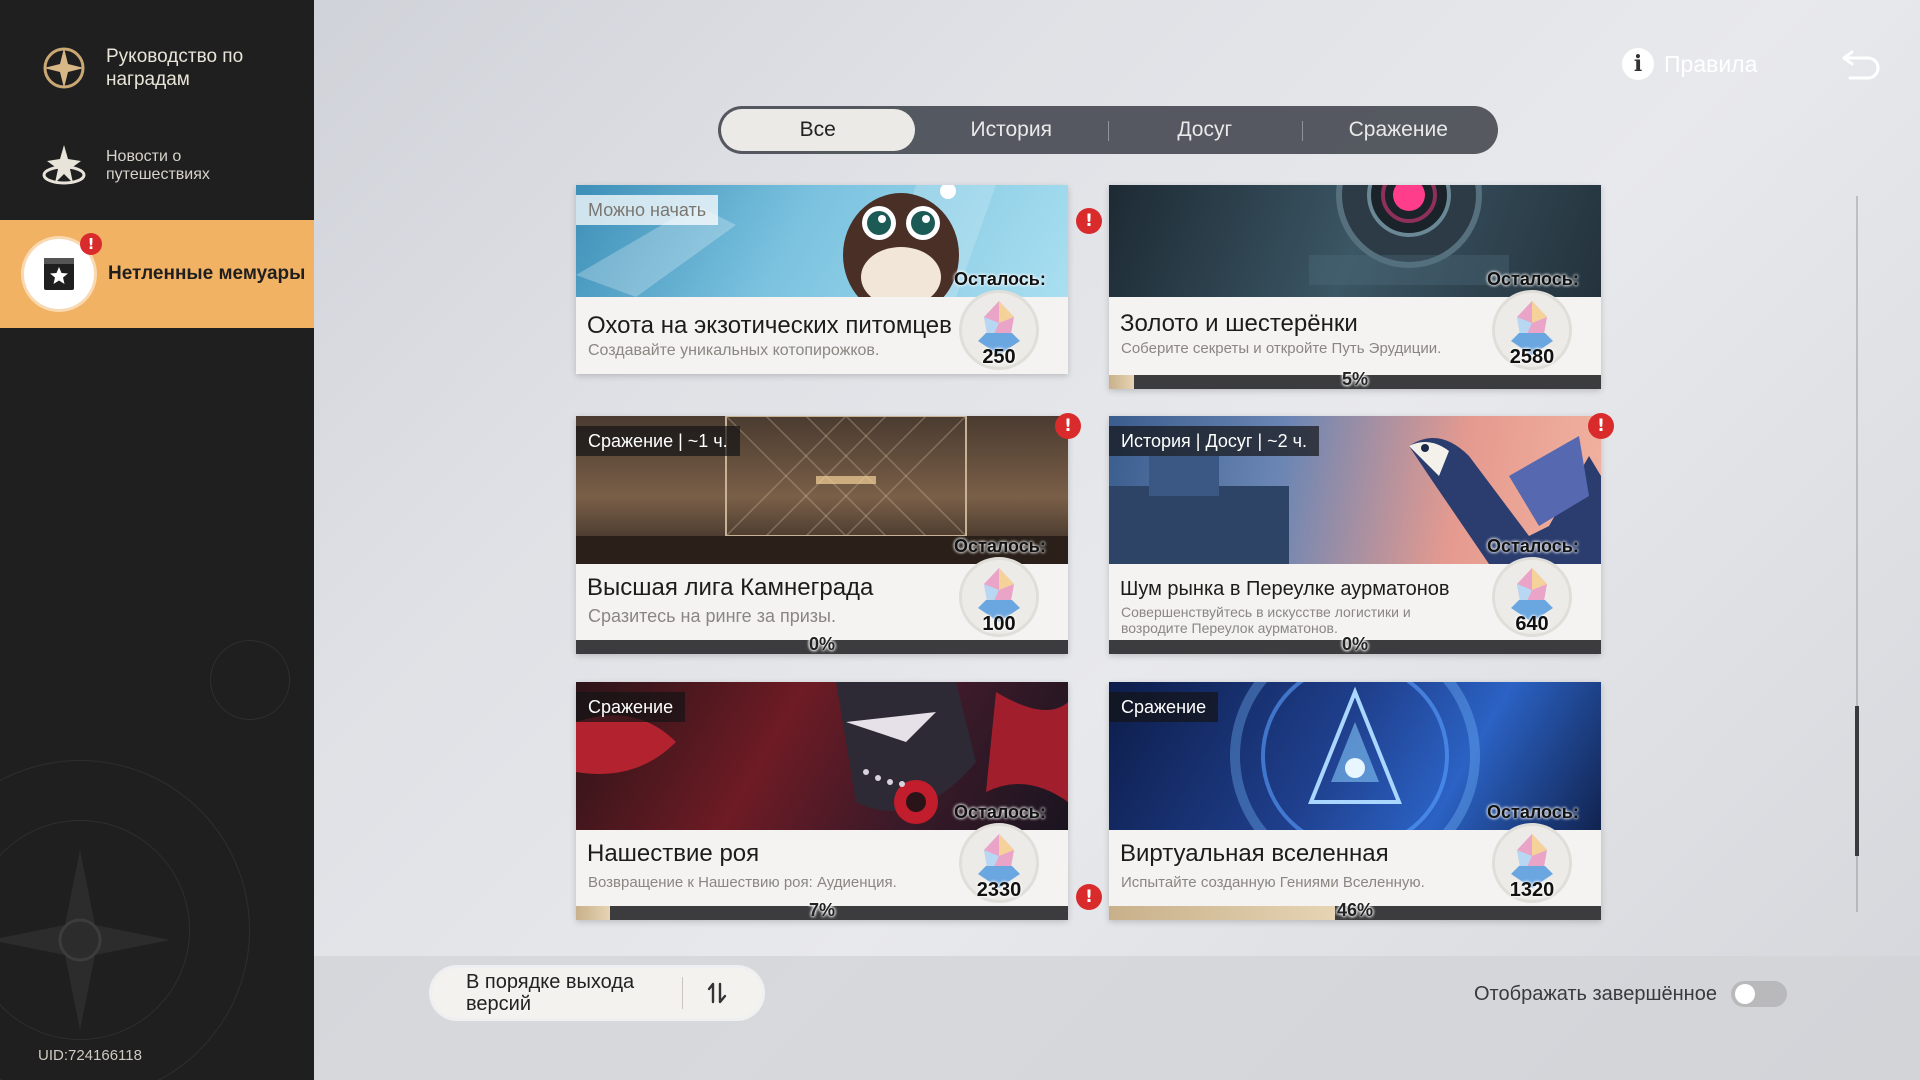  I want to click on rules-button: i Правила, so click(1689, 64).